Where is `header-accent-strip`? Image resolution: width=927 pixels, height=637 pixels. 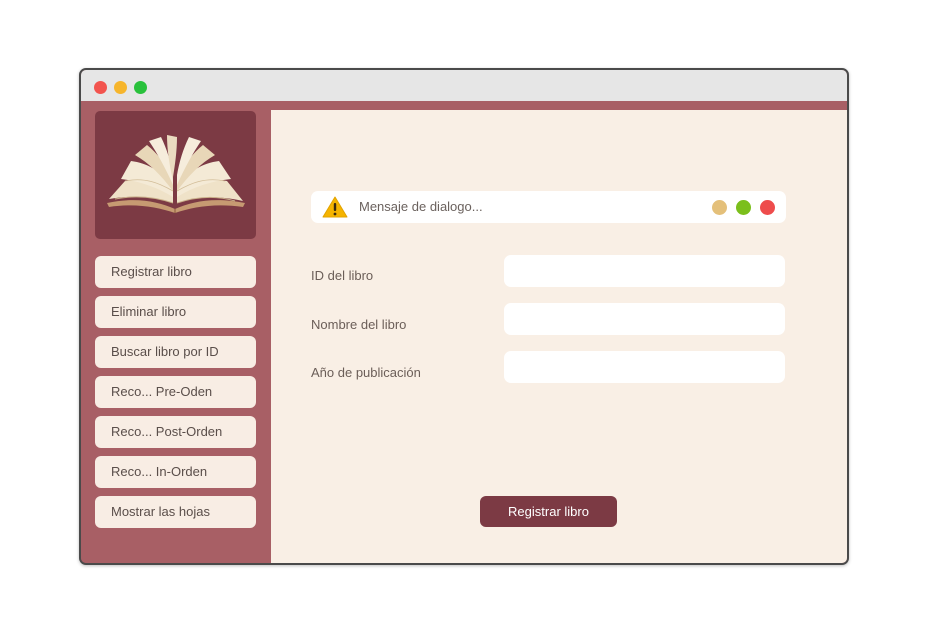
header-accent-strip is located at coordinates (464, 105).